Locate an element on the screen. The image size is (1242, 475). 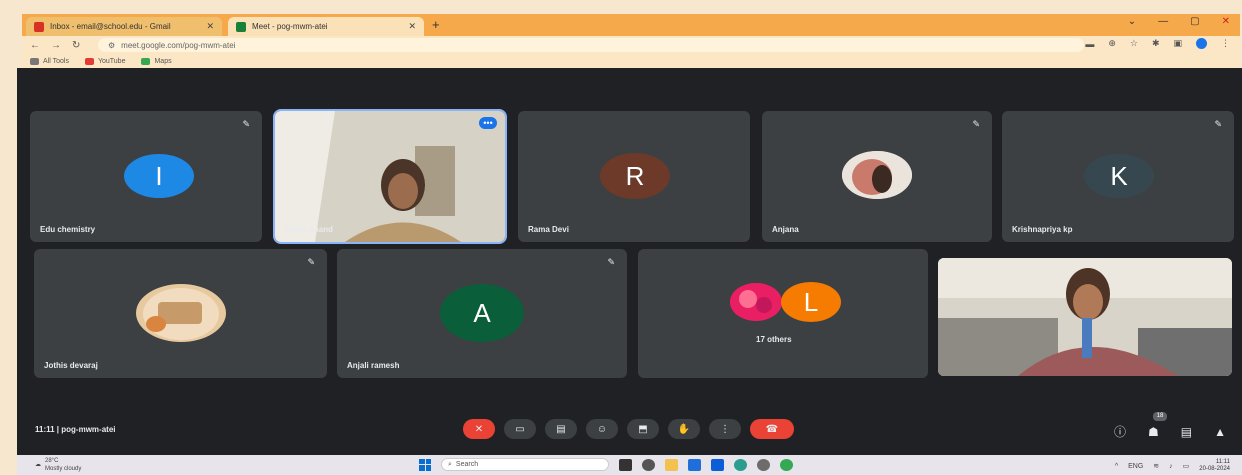
weather-widget: ☁ 28°C Mostly cloudy is located at coordinates (58, 465).